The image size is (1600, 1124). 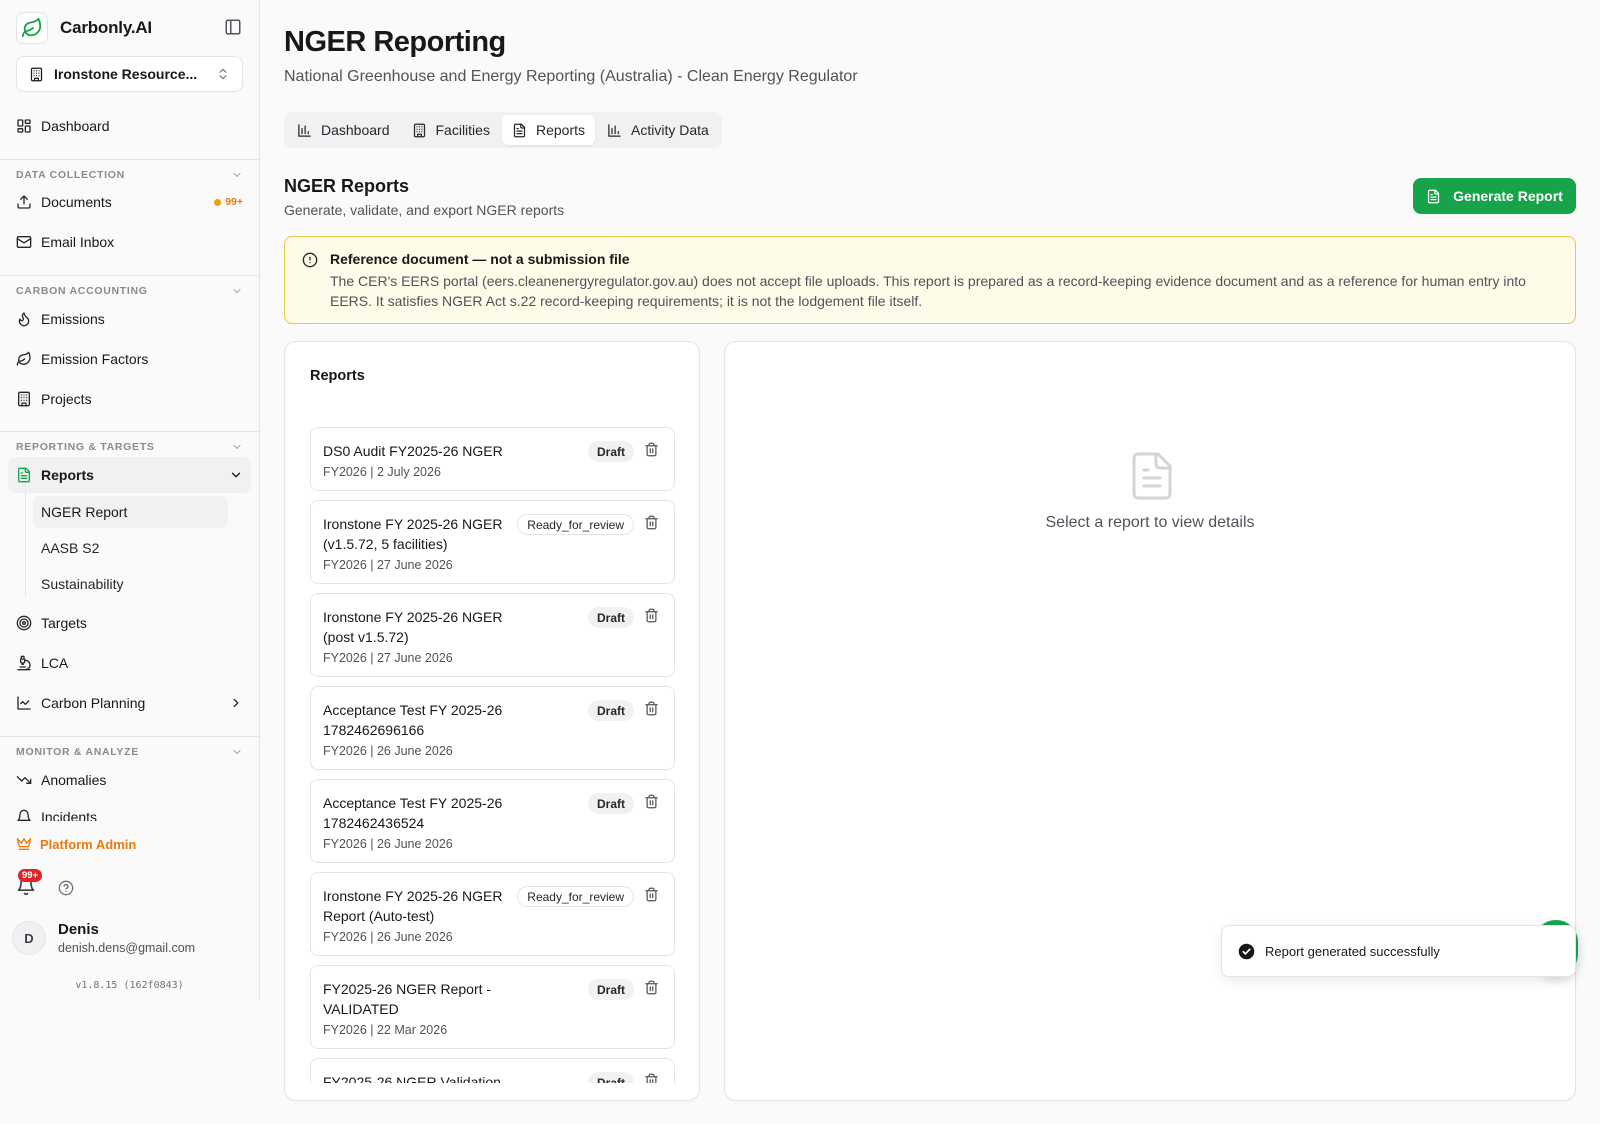 I want to click on section-carbon-accounting: CARBON ACCOUNTING, so click(x=129, y=291).